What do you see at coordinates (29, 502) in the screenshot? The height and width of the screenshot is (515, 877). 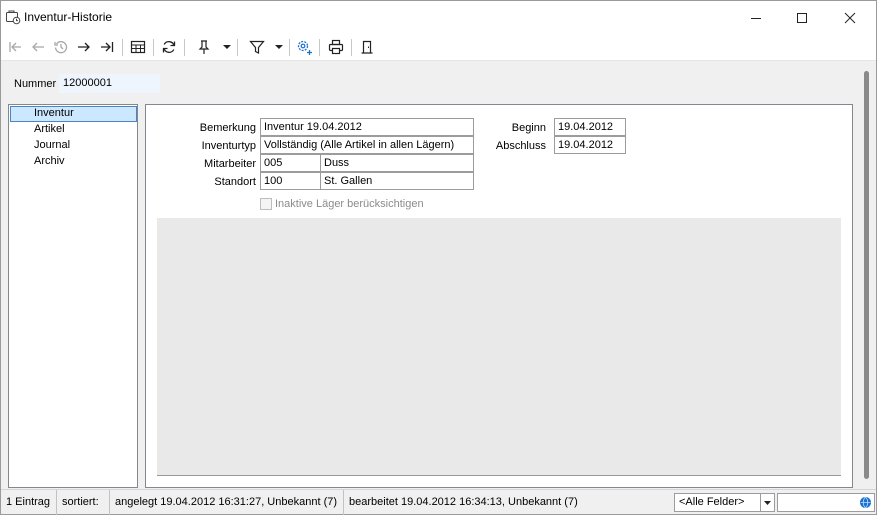 I see `record-count: 1 Eintrag` at bounding box center [29, 502].